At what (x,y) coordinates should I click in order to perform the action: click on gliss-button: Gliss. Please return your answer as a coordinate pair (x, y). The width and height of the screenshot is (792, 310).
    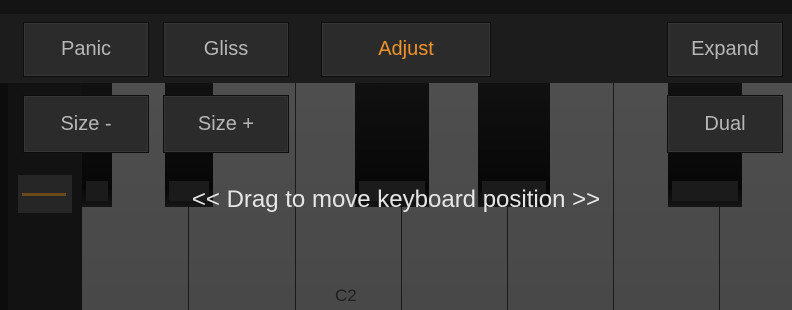
    Looking at the image, I should click on (226, 49).